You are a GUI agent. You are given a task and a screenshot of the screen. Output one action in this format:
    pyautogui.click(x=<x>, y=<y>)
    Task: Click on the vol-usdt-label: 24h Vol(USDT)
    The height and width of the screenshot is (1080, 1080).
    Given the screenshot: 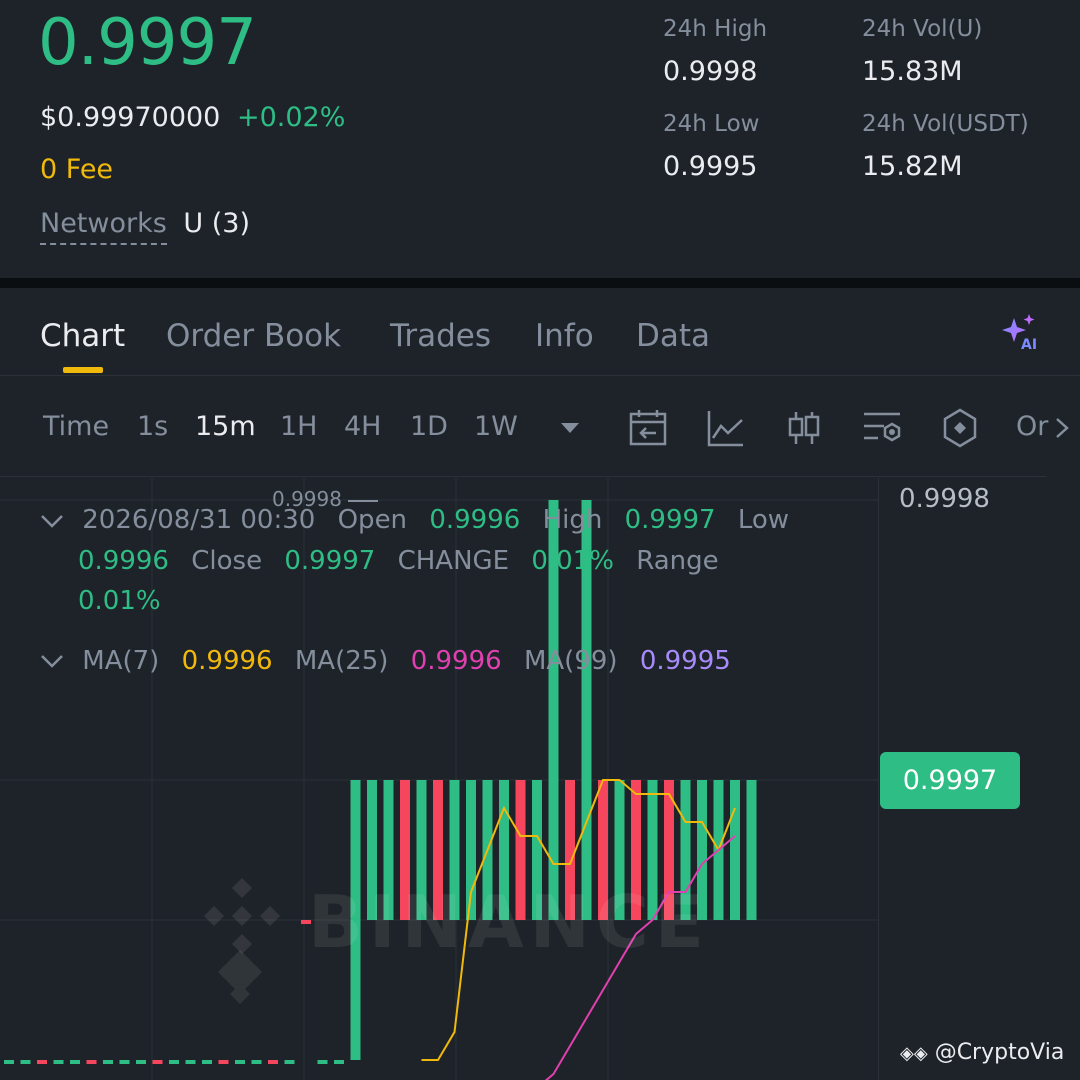 What is the action you would take?
    pyautogui.click(x=945, y=124)
    